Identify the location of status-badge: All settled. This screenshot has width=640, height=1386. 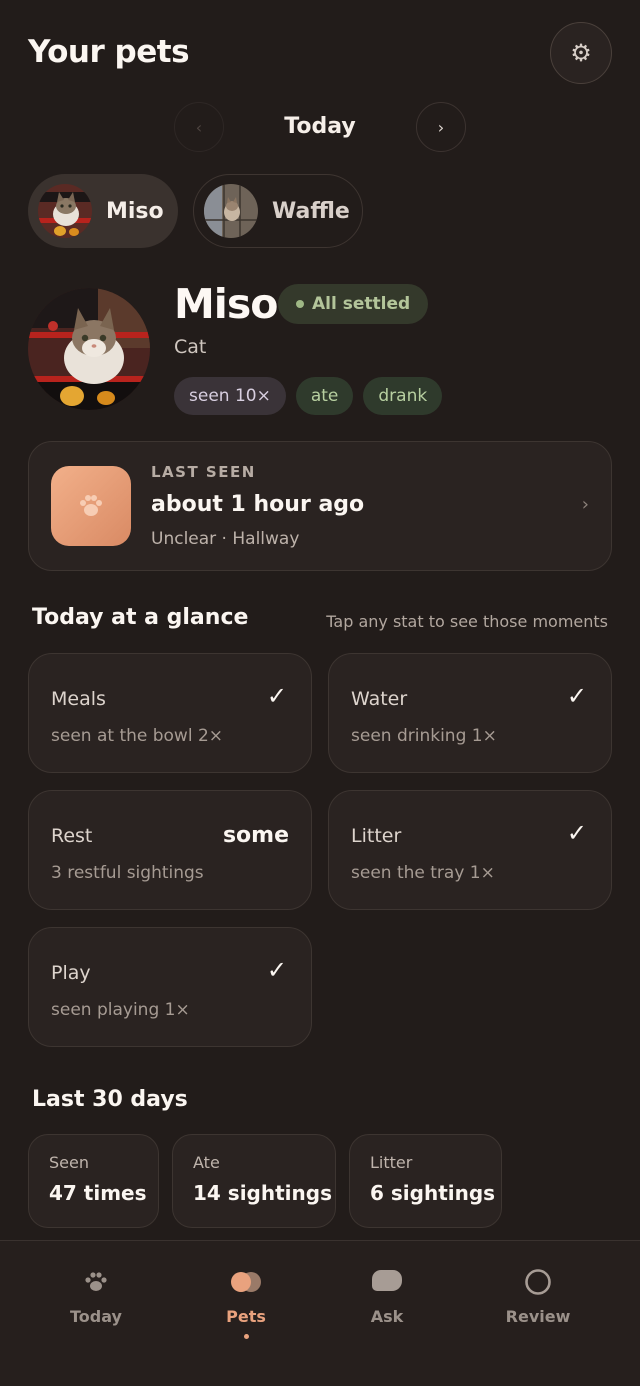
(353, 304).